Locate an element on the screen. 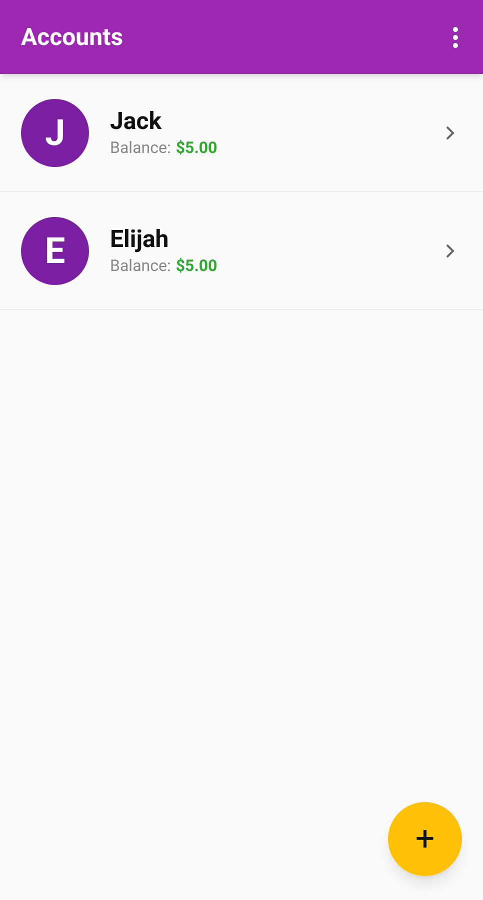 The image size is (483, 900). account-row: E Elijah Balance: $5.00 is located at coordinates (241, 251).